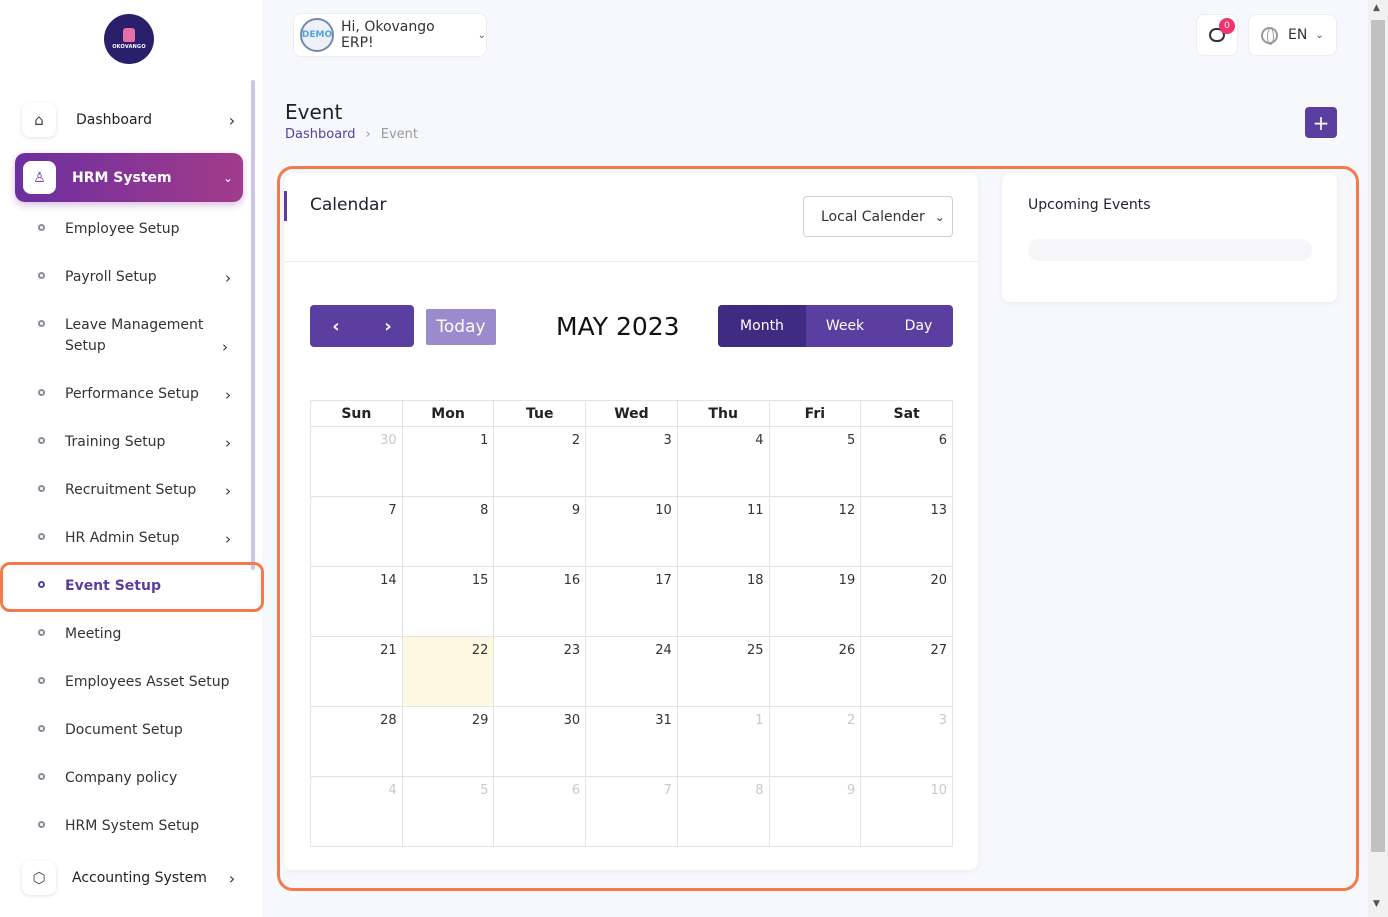  Describe the element at coordinates (132, 826) in the screenshot. I see `sidebar-subitem-label: HRM System Setup` at that location.